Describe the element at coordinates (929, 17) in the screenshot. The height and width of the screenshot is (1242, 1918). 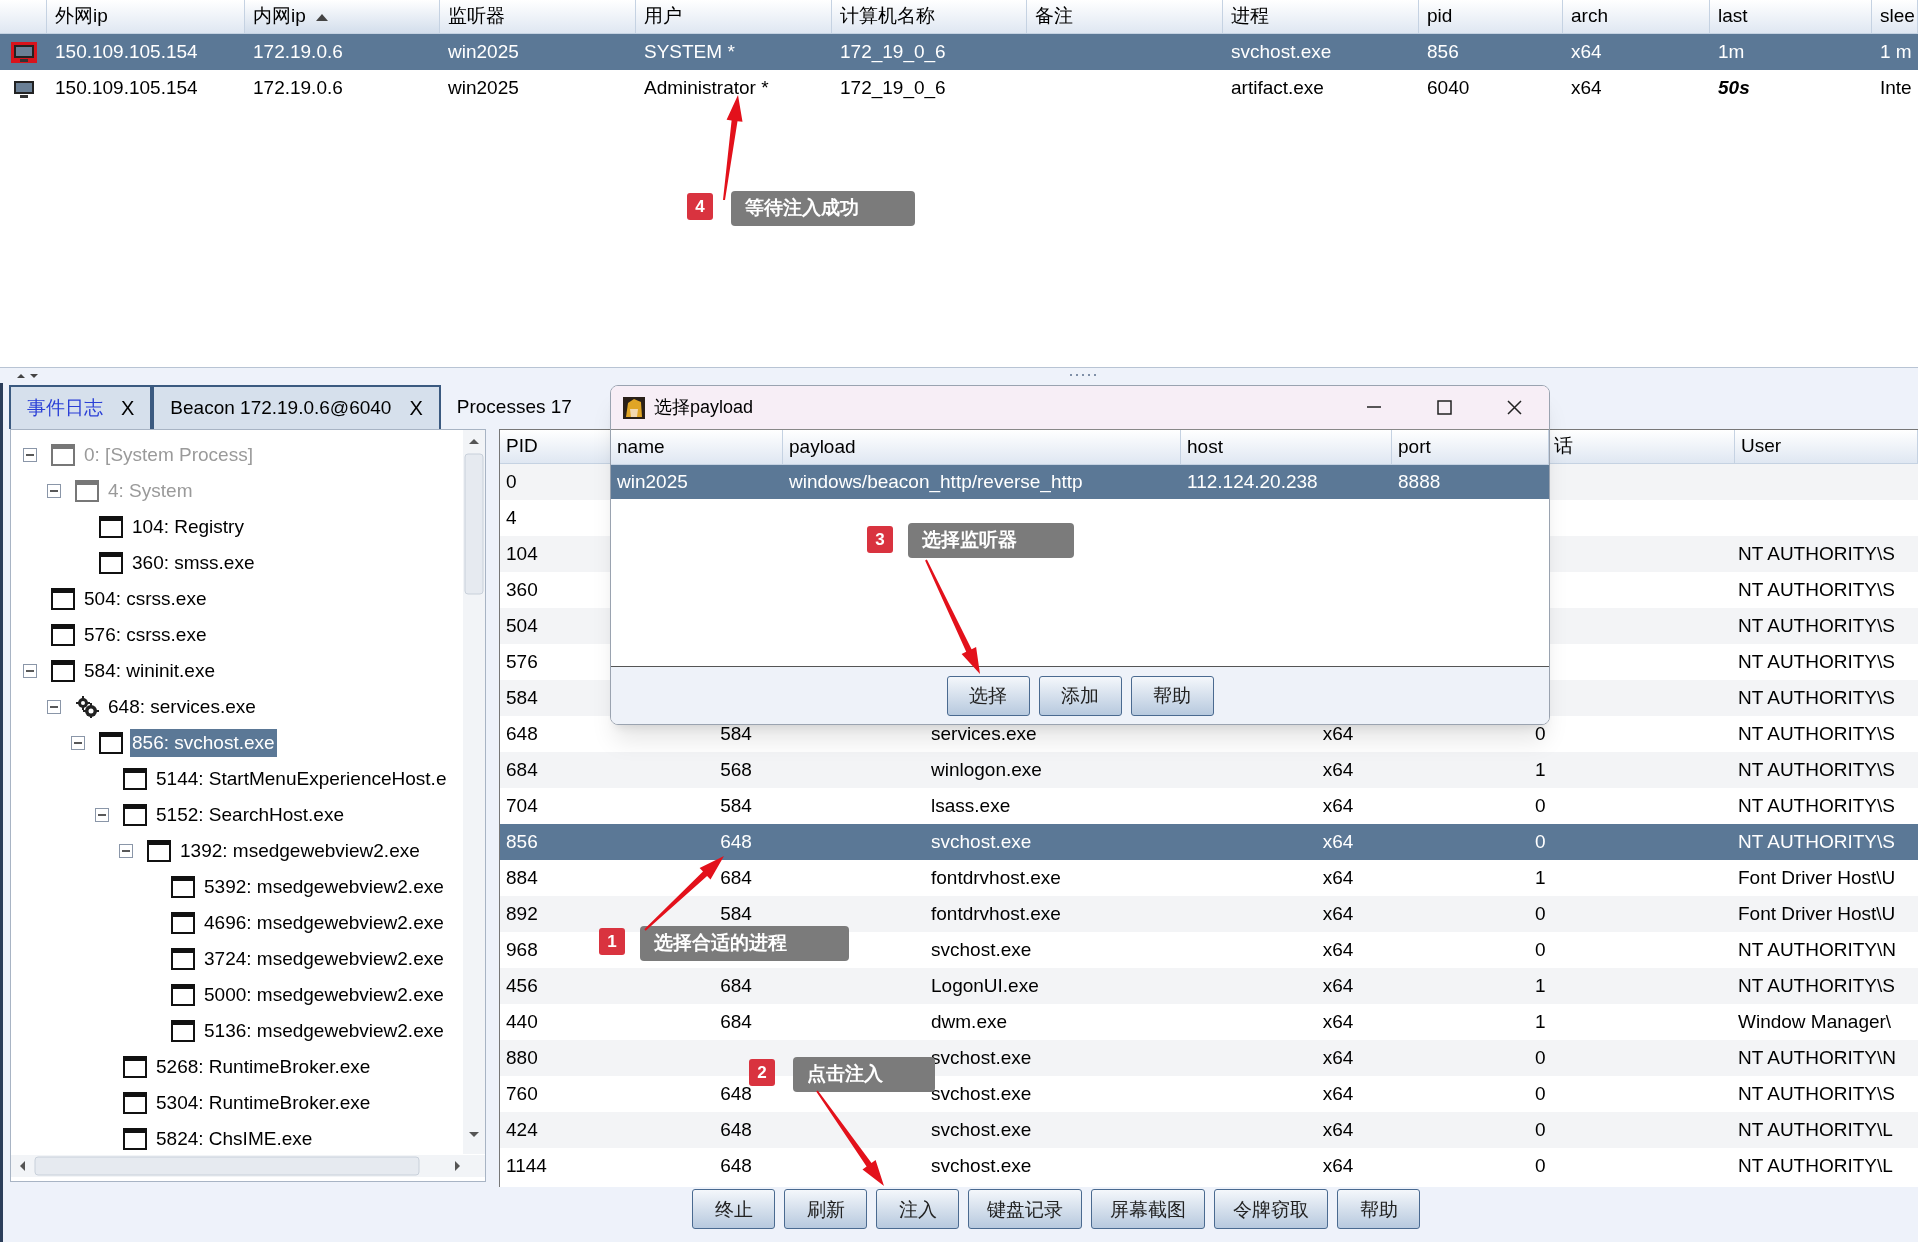
I see `column-header: 计算机名称` at that location.